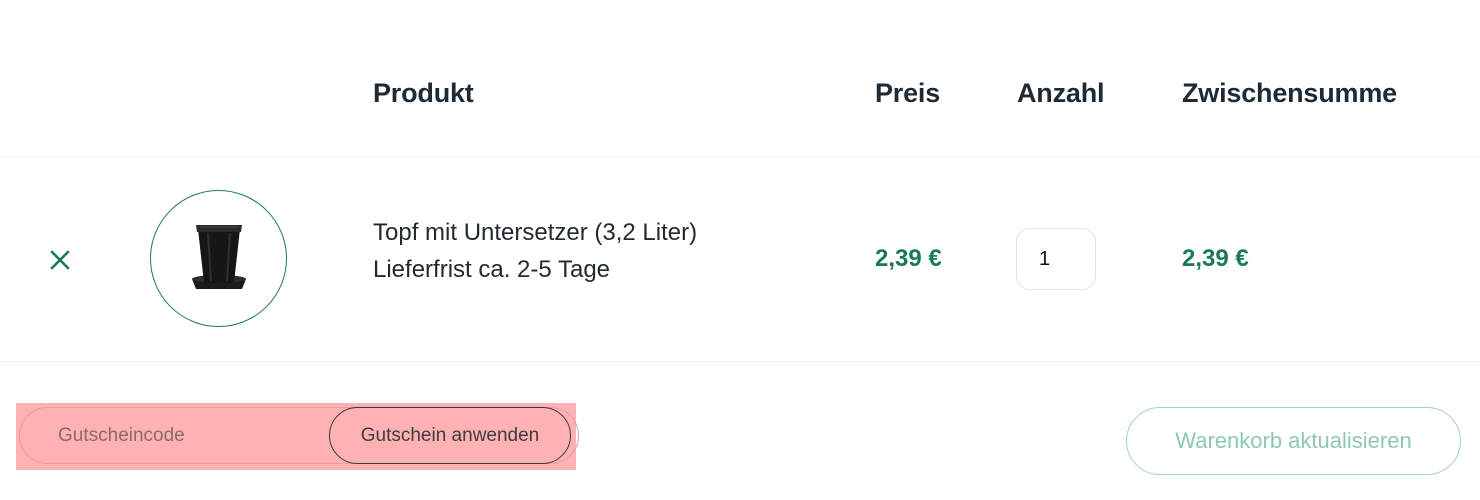  I want to click on product-delivery-time: Lieferfrist ca. 2-5 Tage, so click(492, 269).